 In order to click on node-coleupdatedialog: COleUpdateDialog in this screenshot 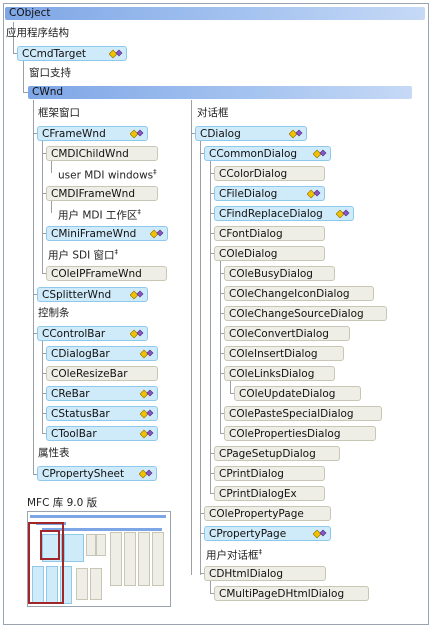, I will do `click(297, 393)`.